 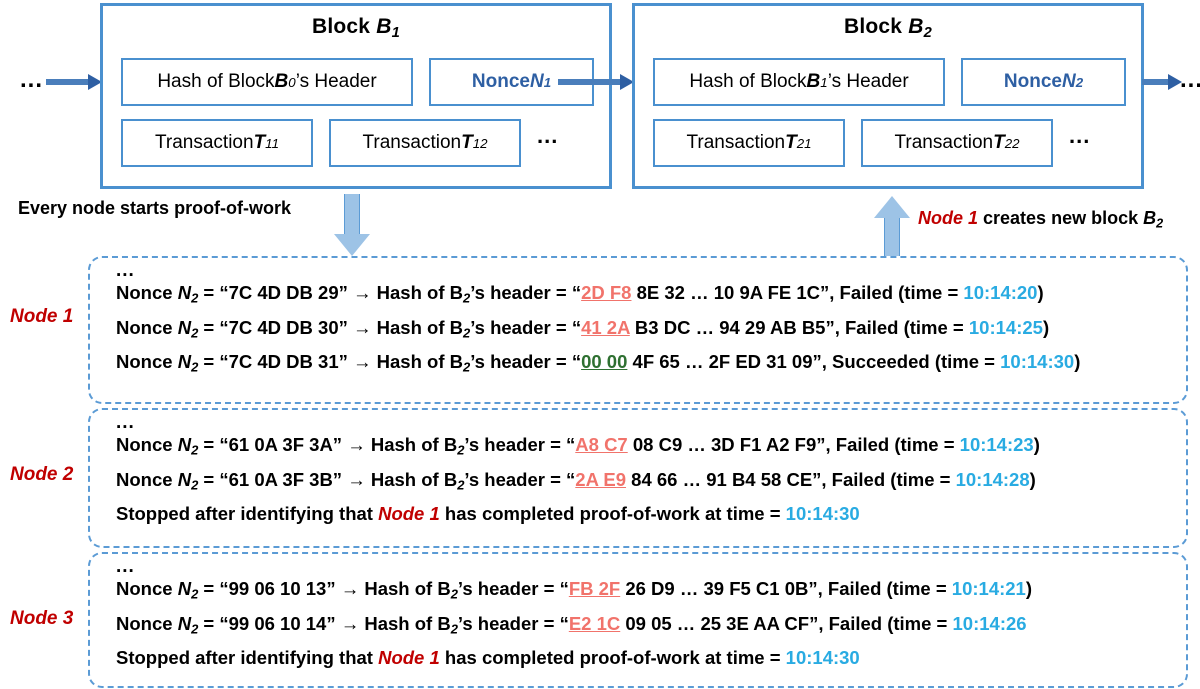 What do you see at coordinates (719, 623) in the screenshot?
I see `hash-tail: 09 05 … 25 3E AA CF”` at bounding box center [719, 623].